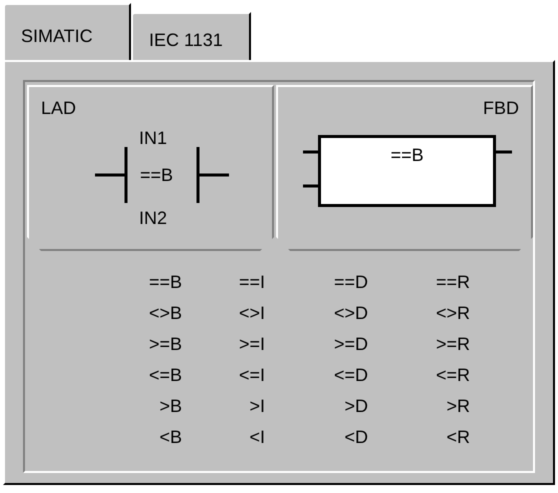  Describe the element at coordinates (351, 282) in the screenshot. I see `compare-operator: ==D` at that location.